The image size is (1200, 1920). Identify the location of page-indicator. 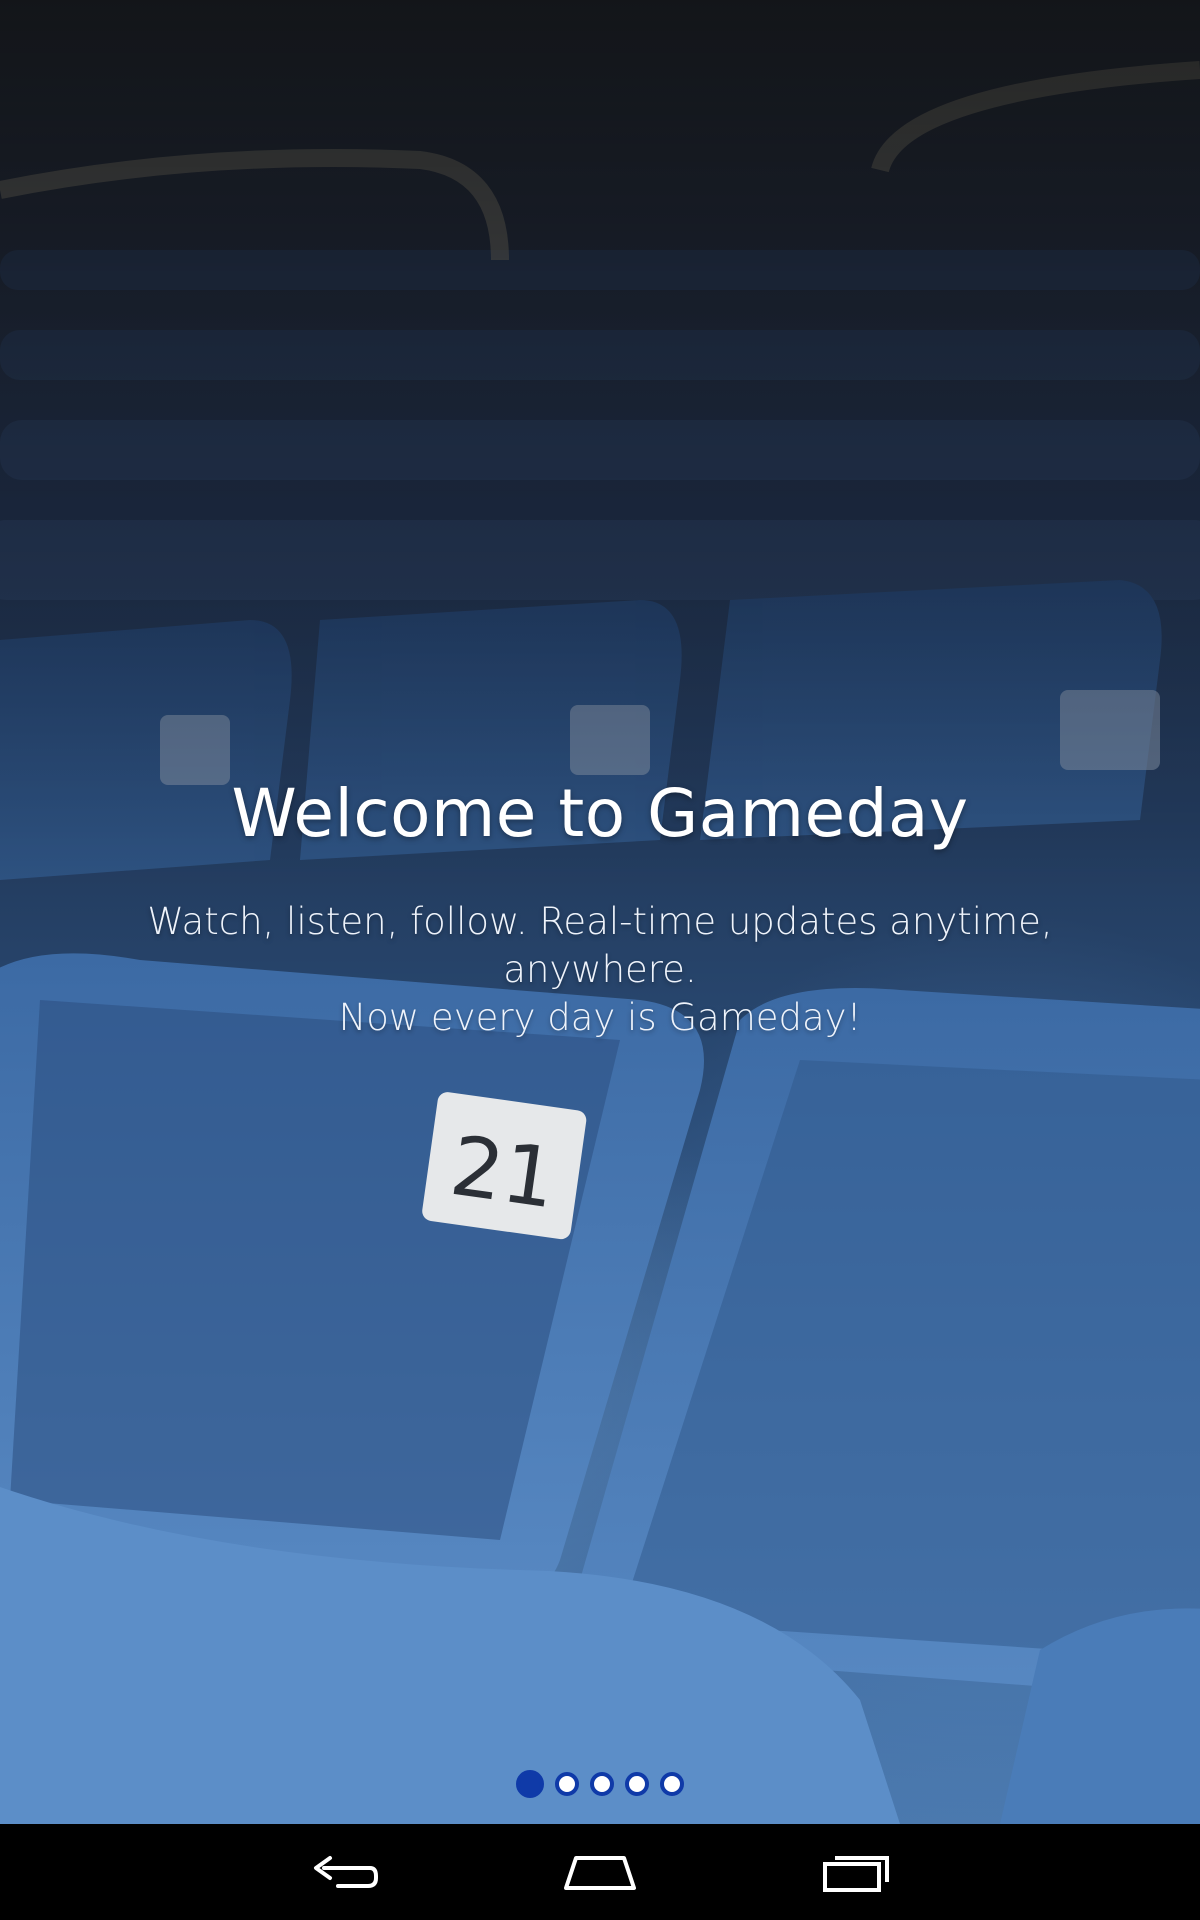
(600, 1784).